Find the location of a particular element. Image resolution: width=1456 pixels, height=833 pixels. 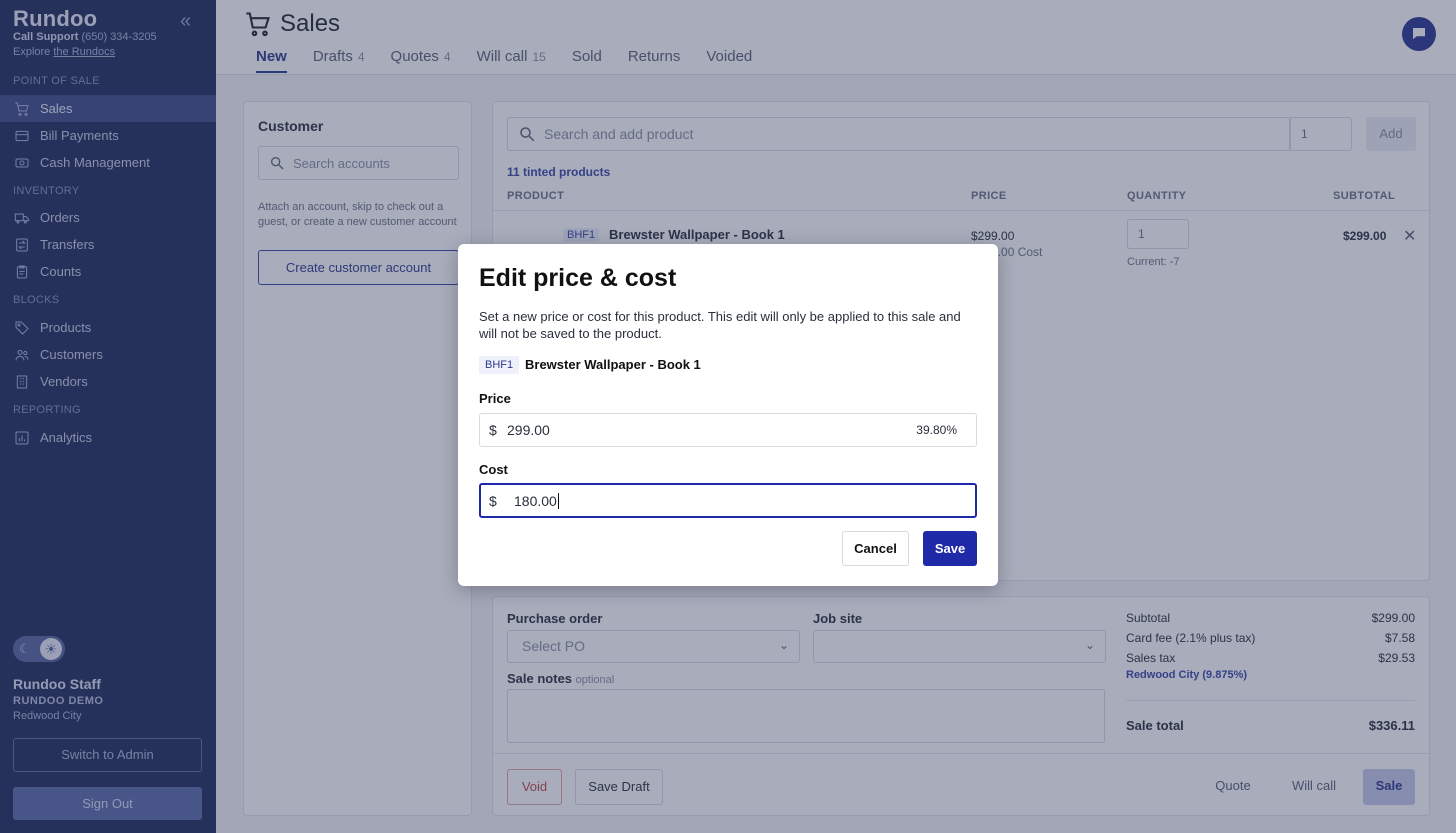

product-name: Brewster Wallpaper - Book 1 is located at coordinates (613, 364).